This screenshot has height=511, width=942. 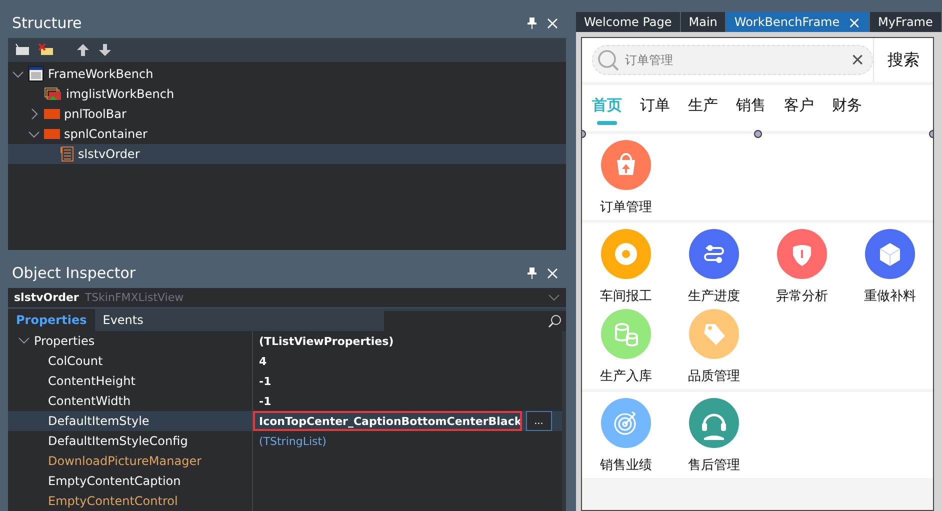 What do you see at coordinates (118, 441) in the screenshot?
I see `property-name: DefaultItemStyleConfig` at bounding box center [118, 441].